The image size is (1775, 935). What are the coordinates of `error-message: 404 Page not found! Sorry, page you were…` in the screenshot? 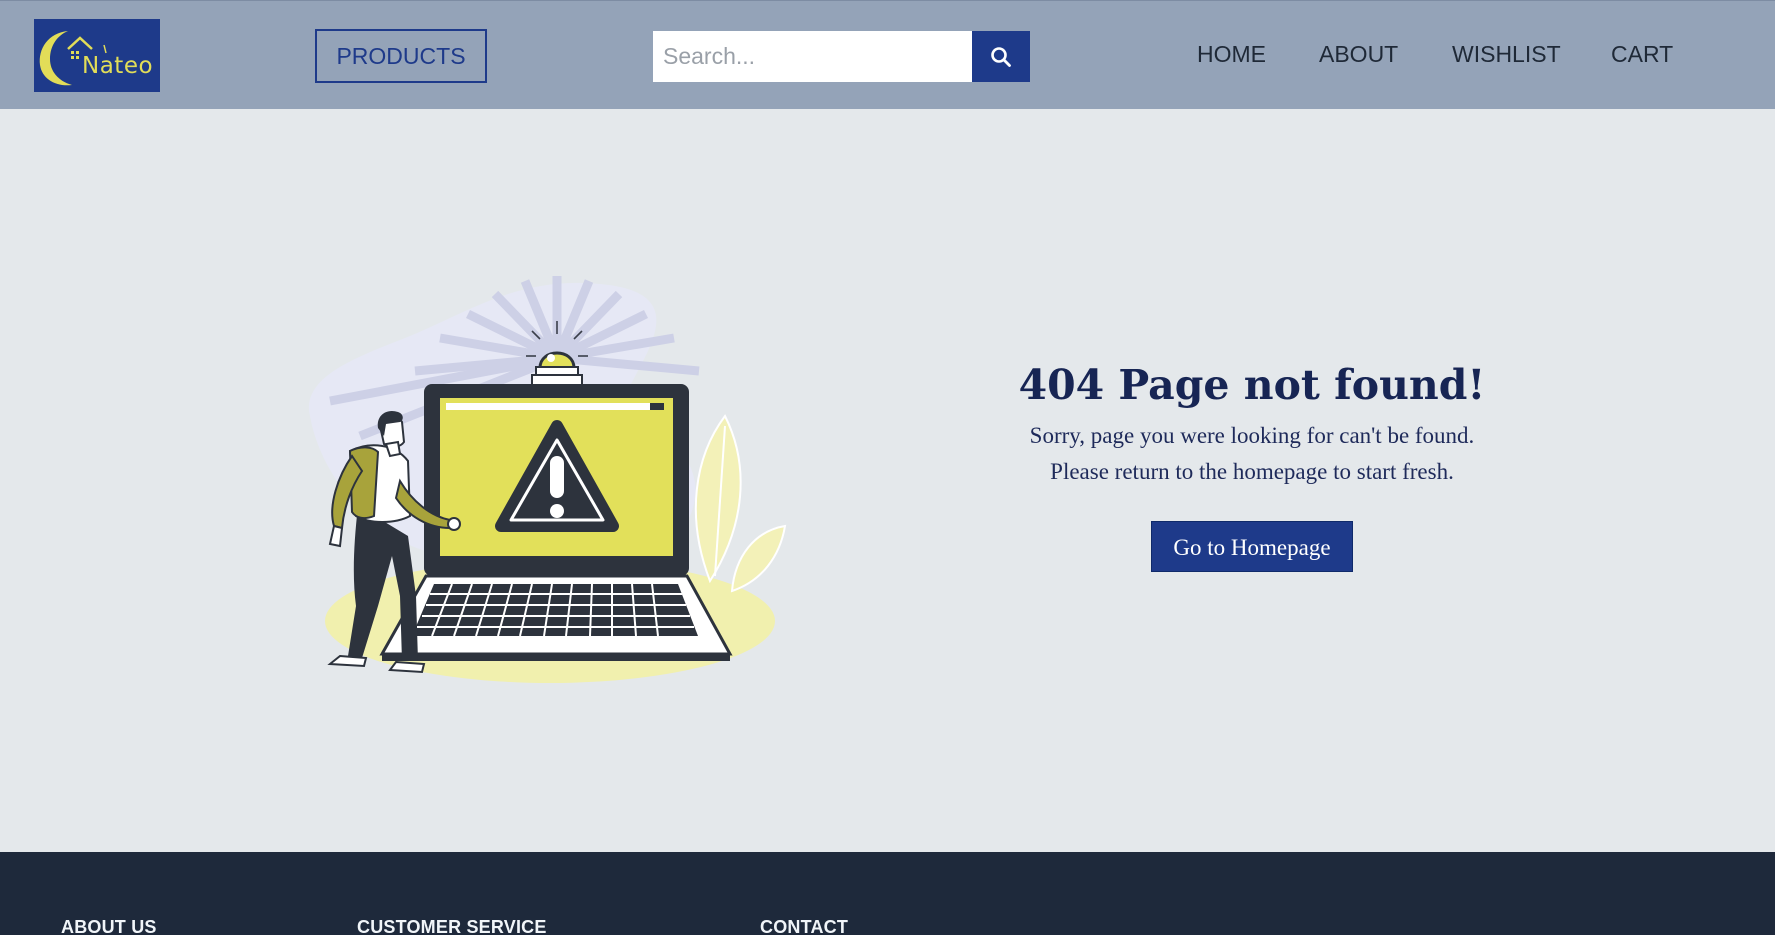 It's located at (1252, 466).